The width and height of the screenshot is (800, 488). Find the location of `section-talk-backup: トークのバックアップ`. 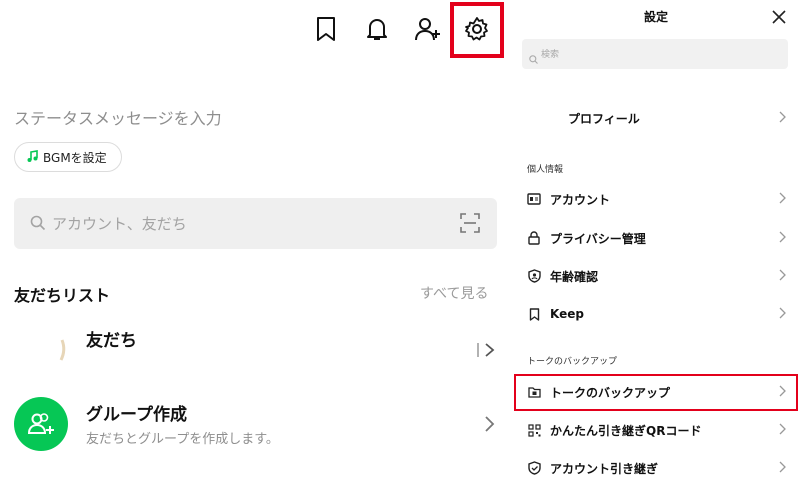

section-talk-backup: トークのバックアップ is located at coordinates (572, 362).